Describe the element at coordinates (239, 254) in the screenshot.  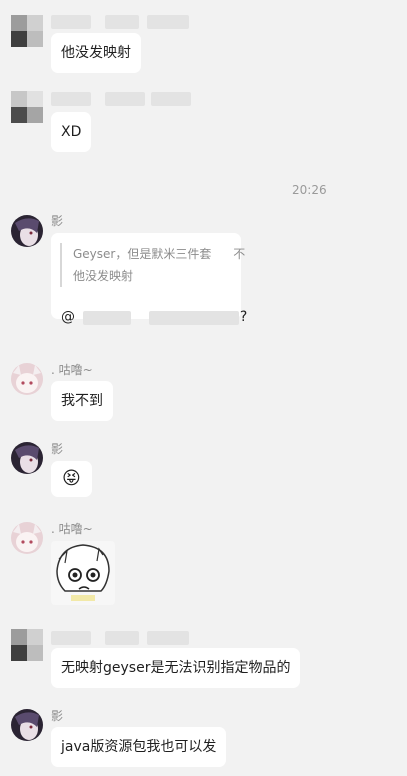
I see `quote-text-extra: 不` at that location.